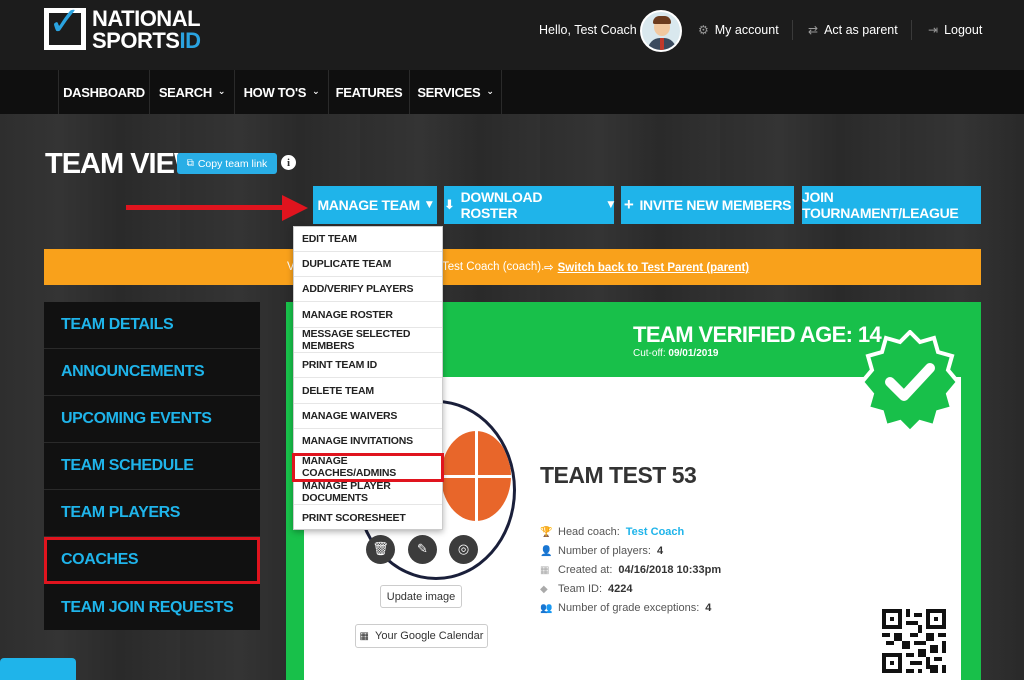 This screenshot has height=680, width=1024. I want to click on manage-team-button: MANAGE TEAM ▼, so click(375, 205).